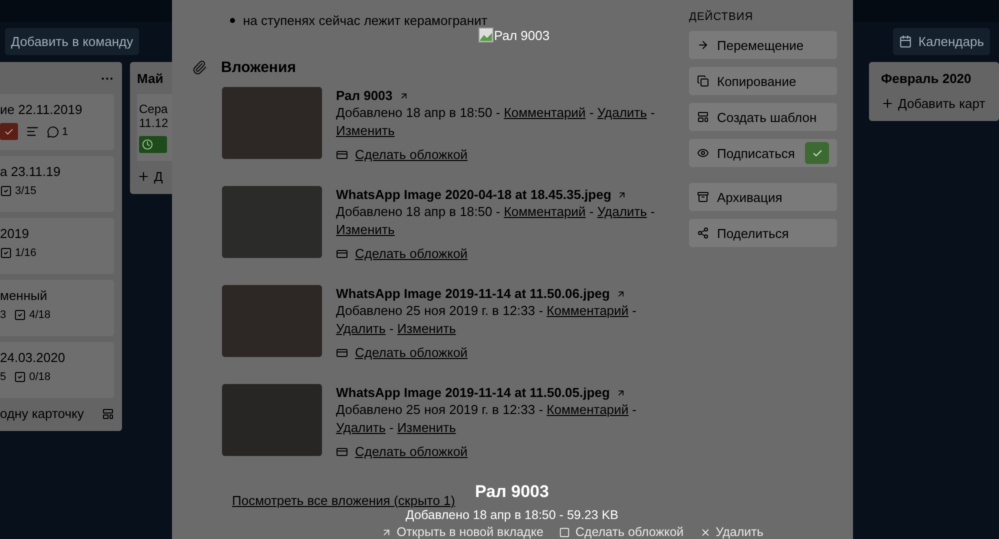 The image size is (999, 539). I want to click on description-text: на ступенях сейчас лежит керамогранит, so click(365, 20).